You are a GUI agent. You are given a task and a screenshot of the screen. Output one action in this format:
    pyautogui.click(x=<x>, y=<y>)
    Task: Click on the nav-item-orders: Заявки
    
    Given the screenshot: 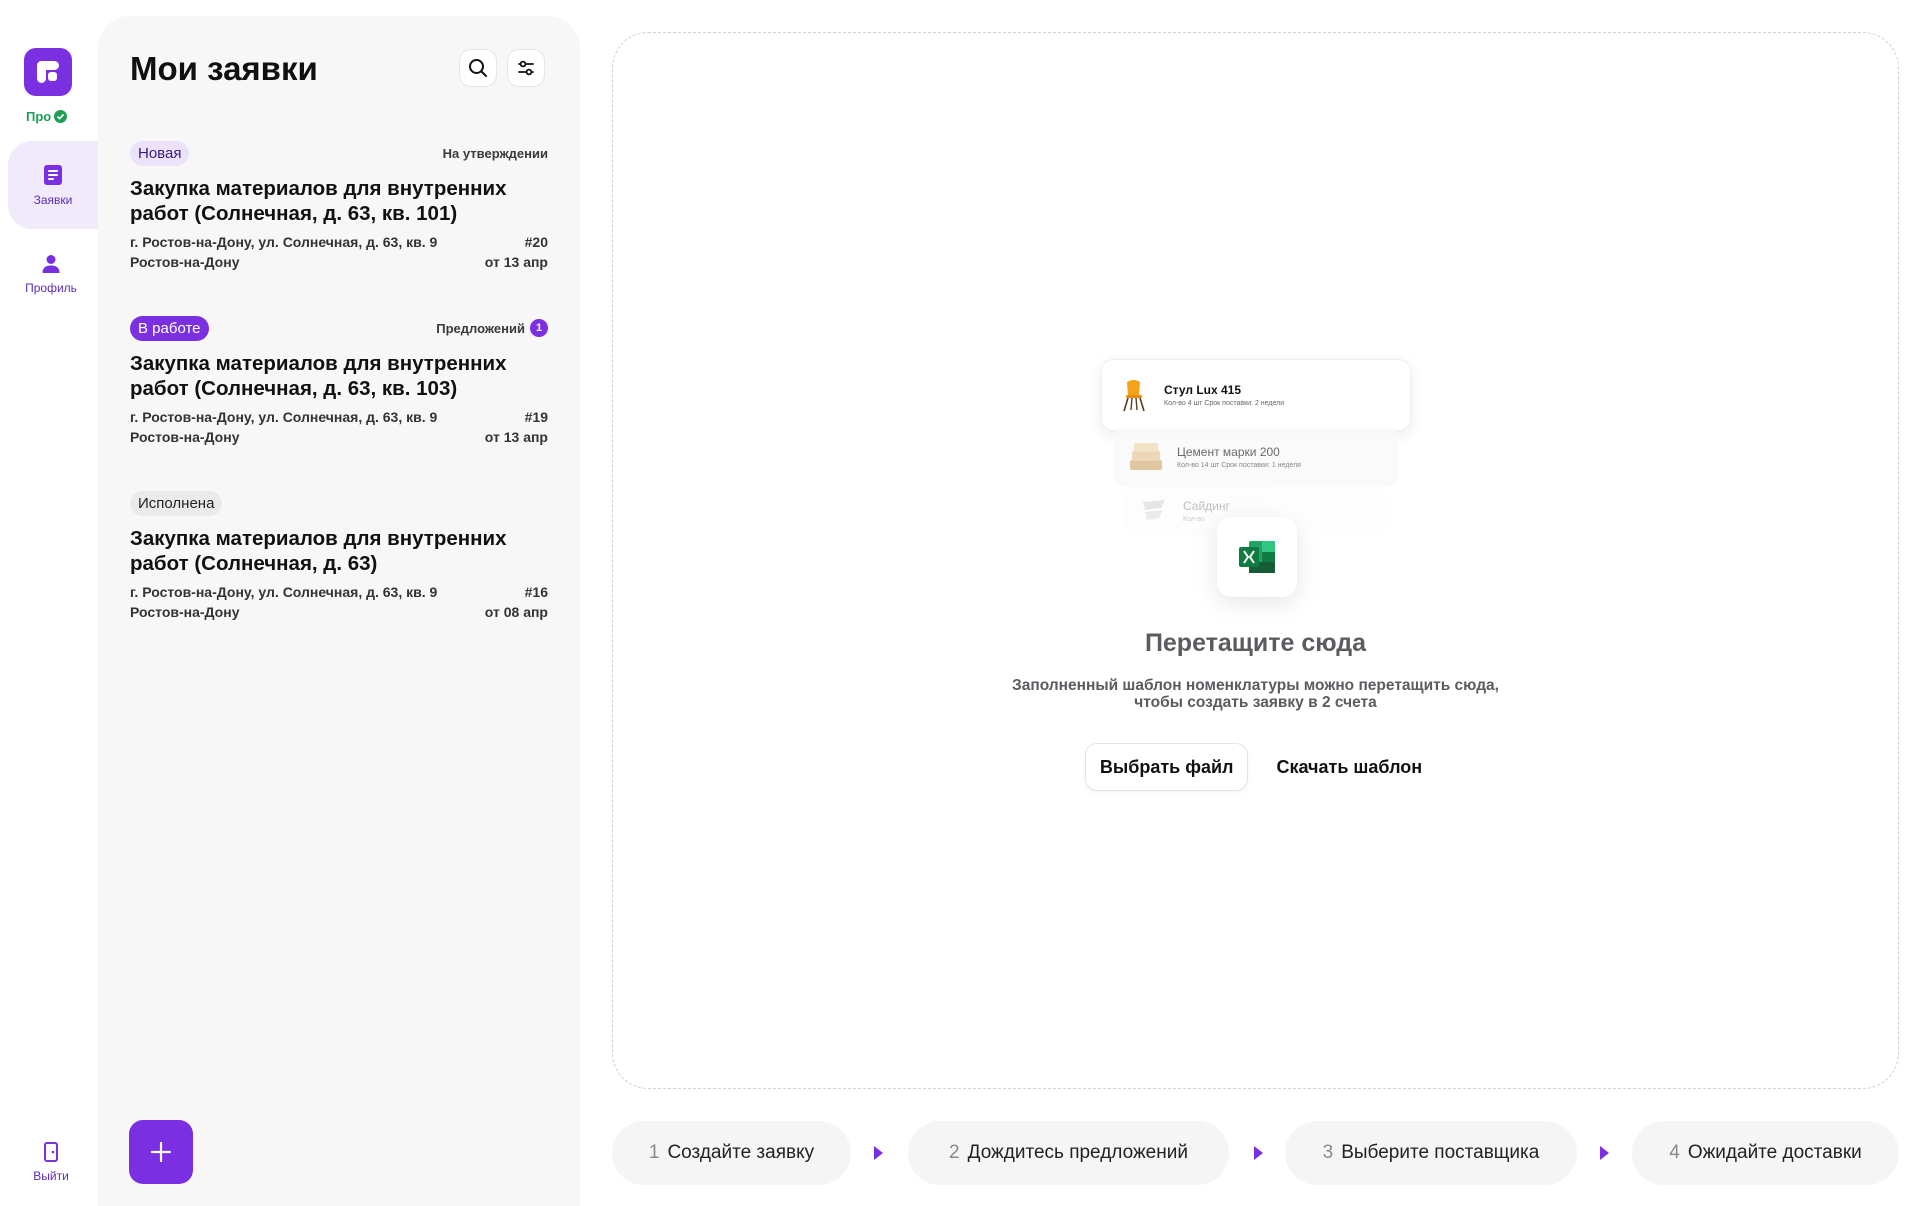 What is the action you would take?
    pyautogui.click(x=53, y=185)
    